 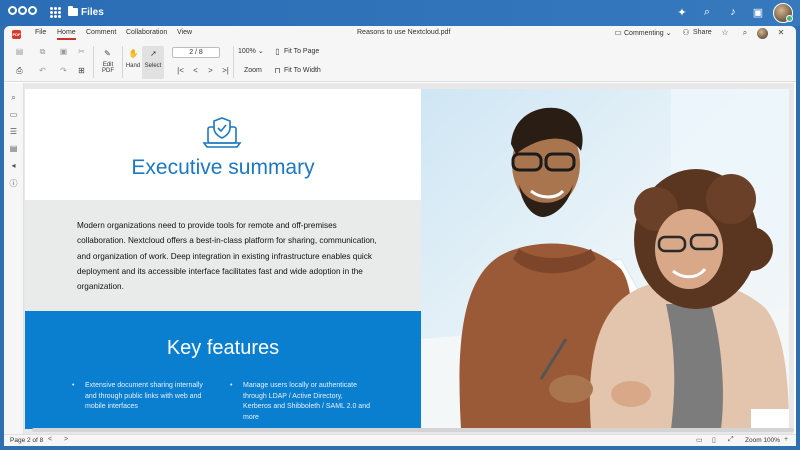 What do you see at coordinates (42, 52) in the screenshot?
I see `copy-icon: ⧉` at bounding box center [42, 52].